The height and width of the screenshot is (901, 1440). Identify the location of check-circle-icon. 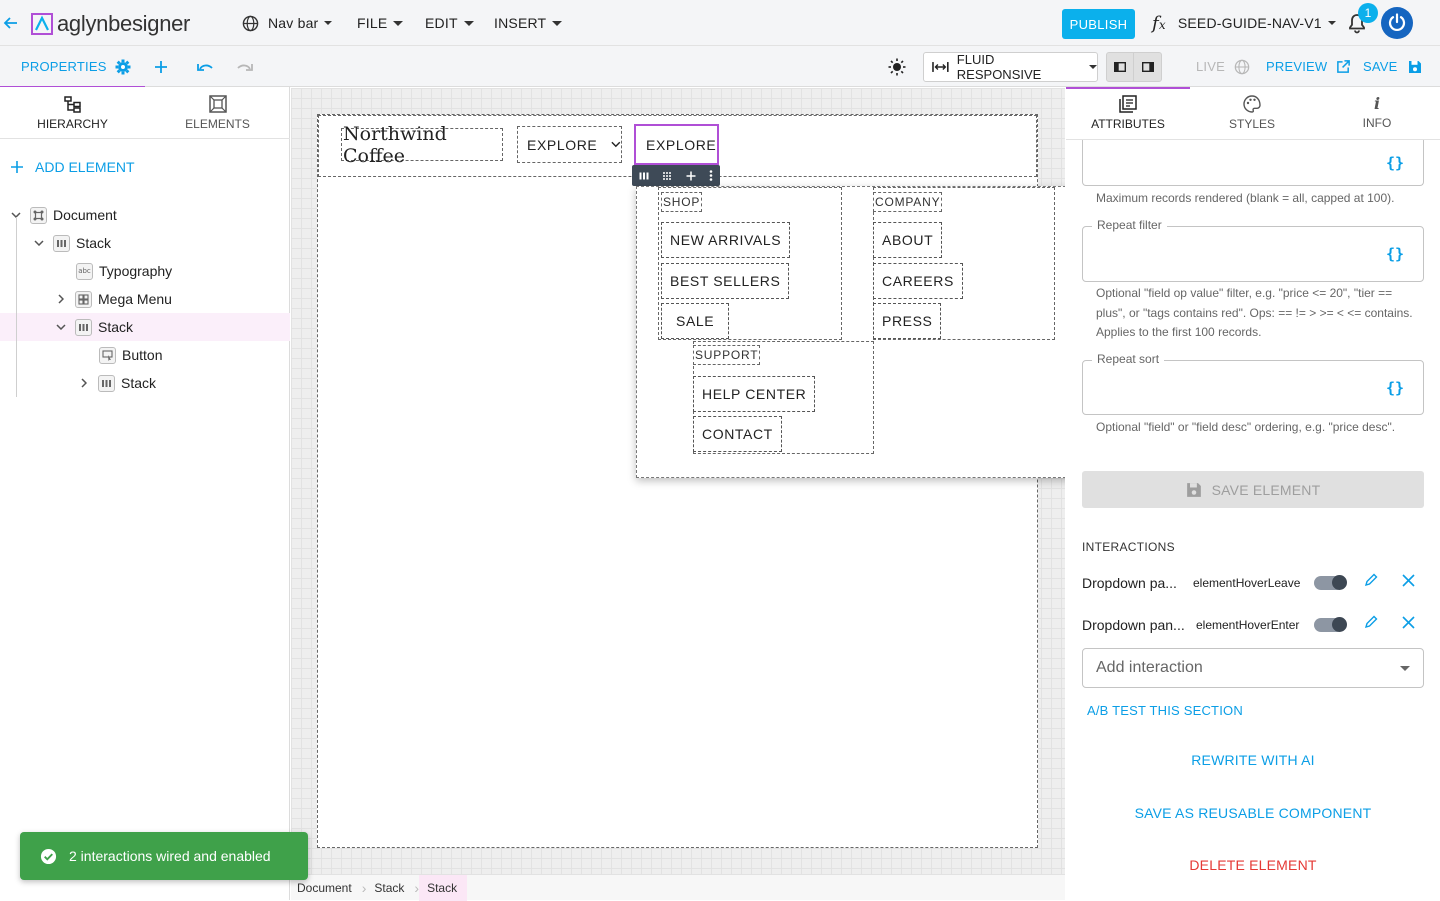
(48, 856).